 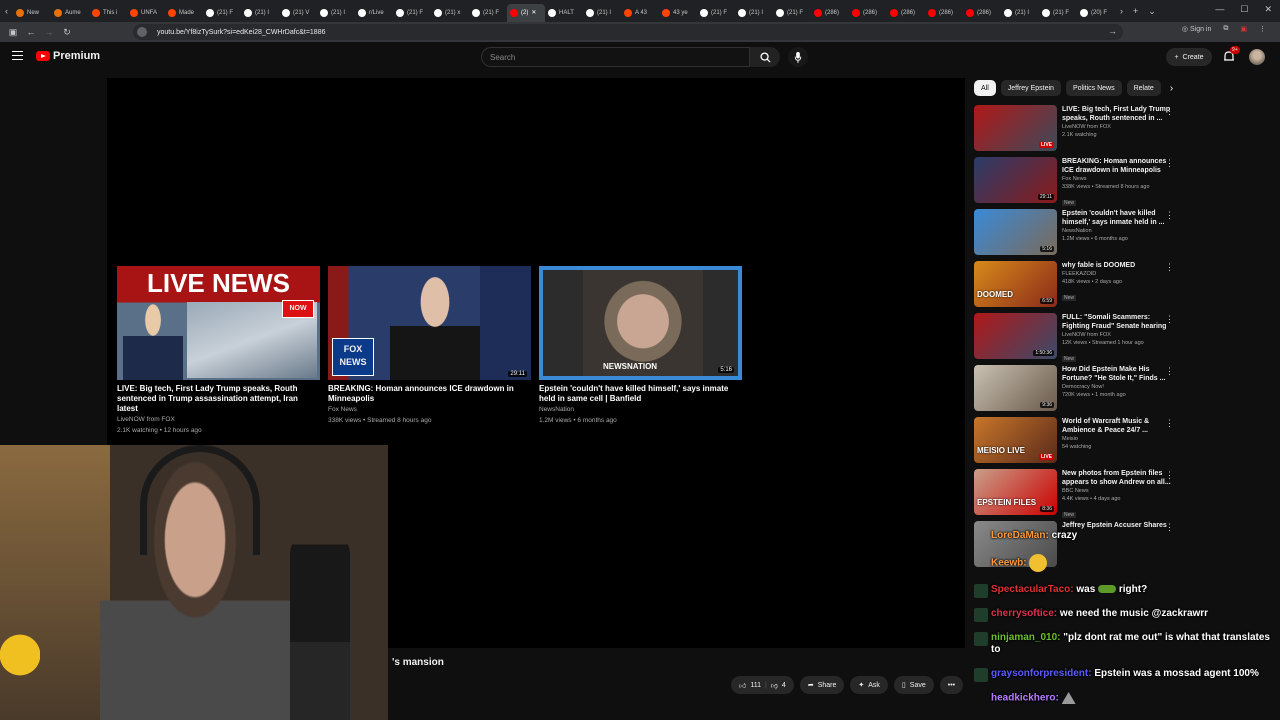 What do you see at coordinates (1096, 13) in the screenshot?
I see `browser-tab: (20) F` at bounding box center [1096, 13].